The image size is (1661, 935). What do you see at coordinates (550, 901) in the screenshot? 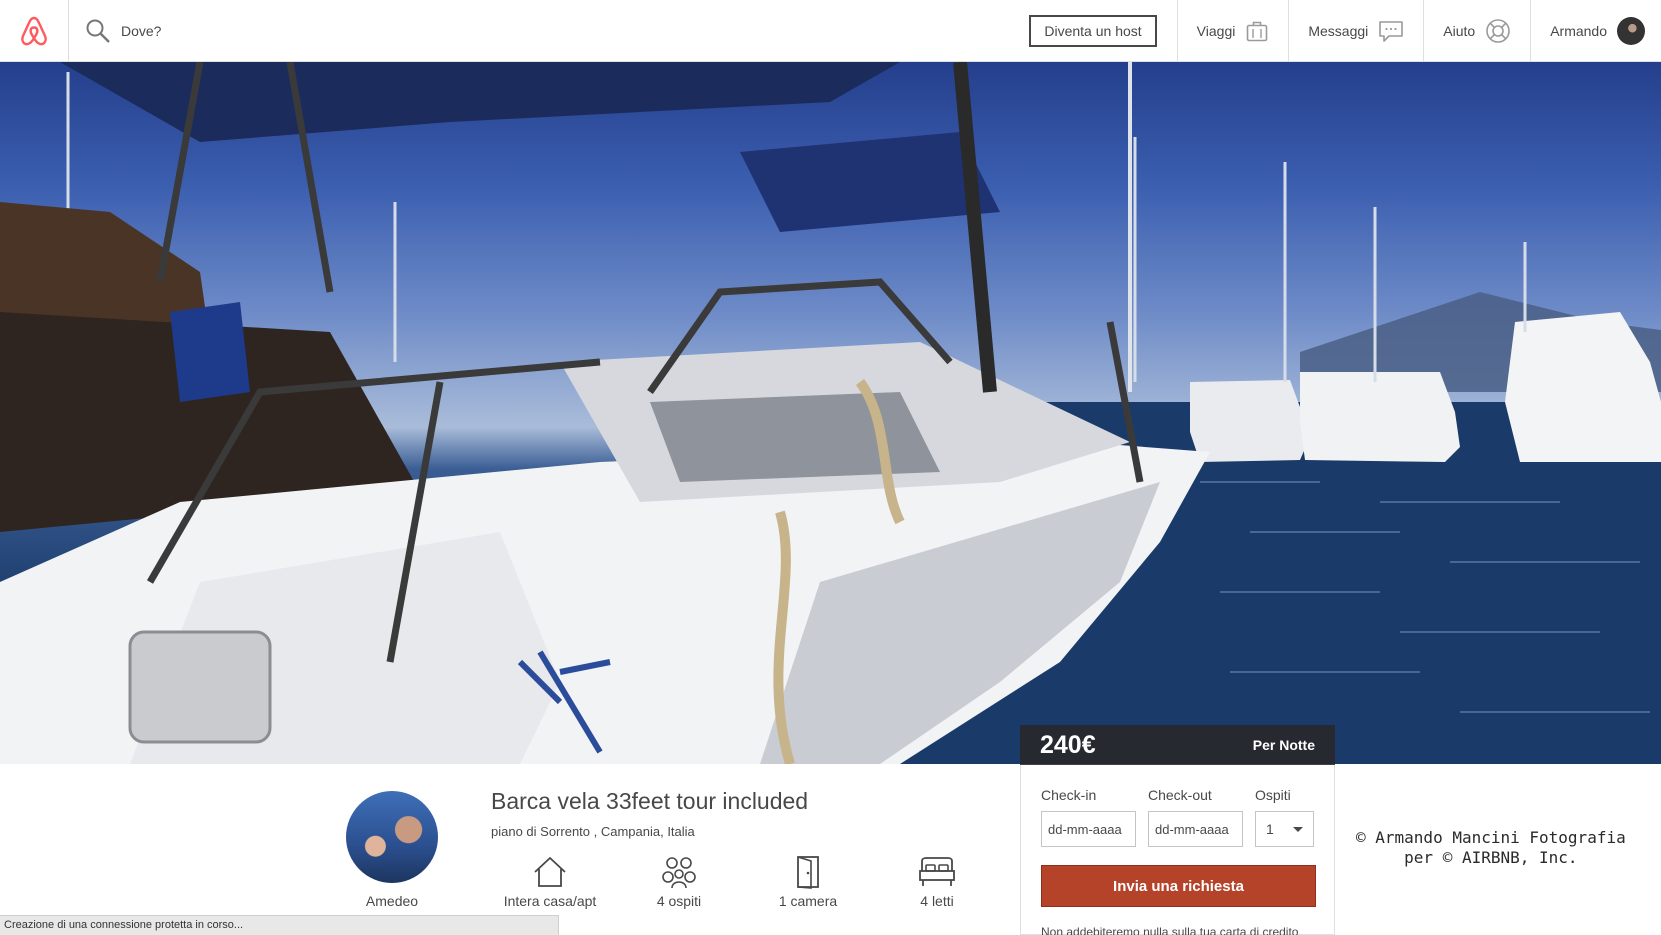
I see `feature-room-type-label: Intera casa/apt` at bounding box center [550, 901].